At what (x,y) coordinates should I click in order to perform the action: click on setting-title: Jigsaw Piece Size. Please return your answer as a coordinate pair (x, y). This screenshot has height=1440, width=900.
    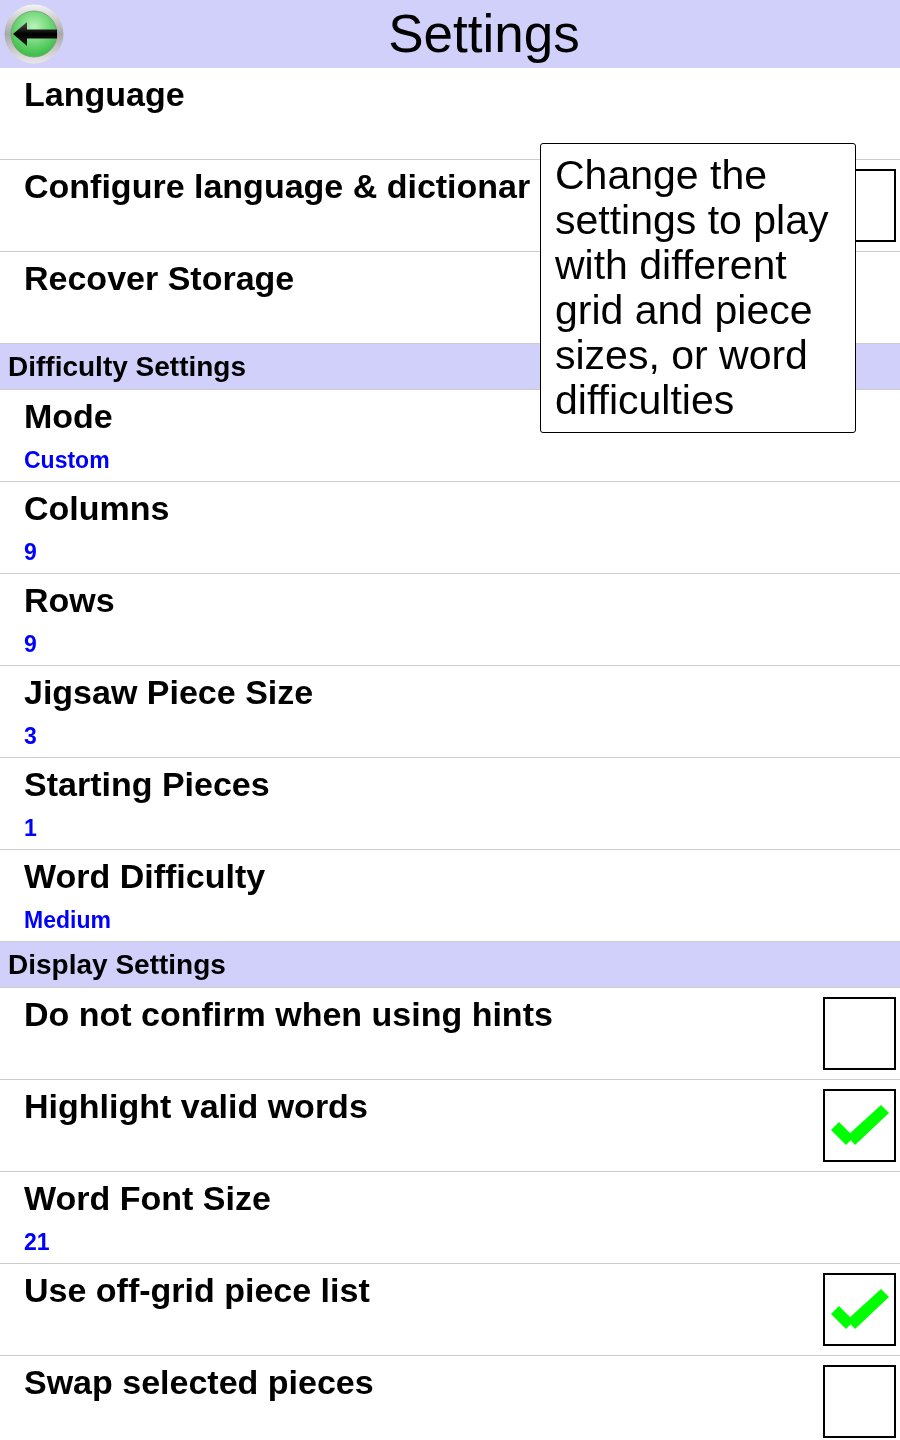
    Looking at the image, I should click on (169, 692).